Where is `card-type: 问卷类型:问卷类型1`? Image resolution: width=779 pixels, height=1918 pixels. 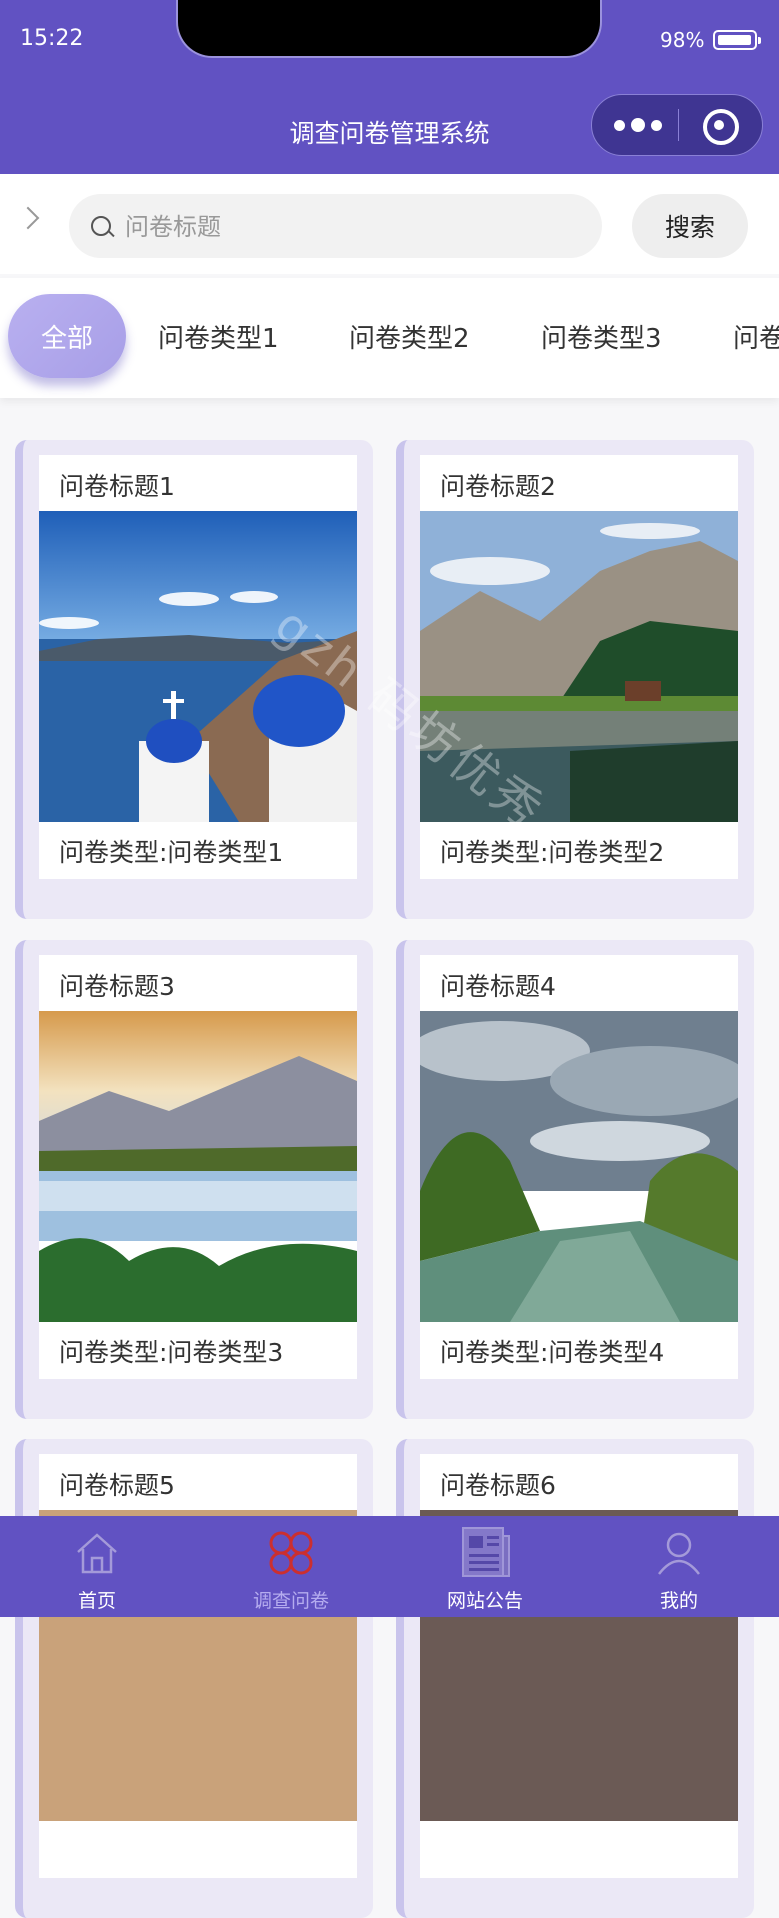
card-type: 问卷类型:问卷类型1 is located at coordinates (171, 852).